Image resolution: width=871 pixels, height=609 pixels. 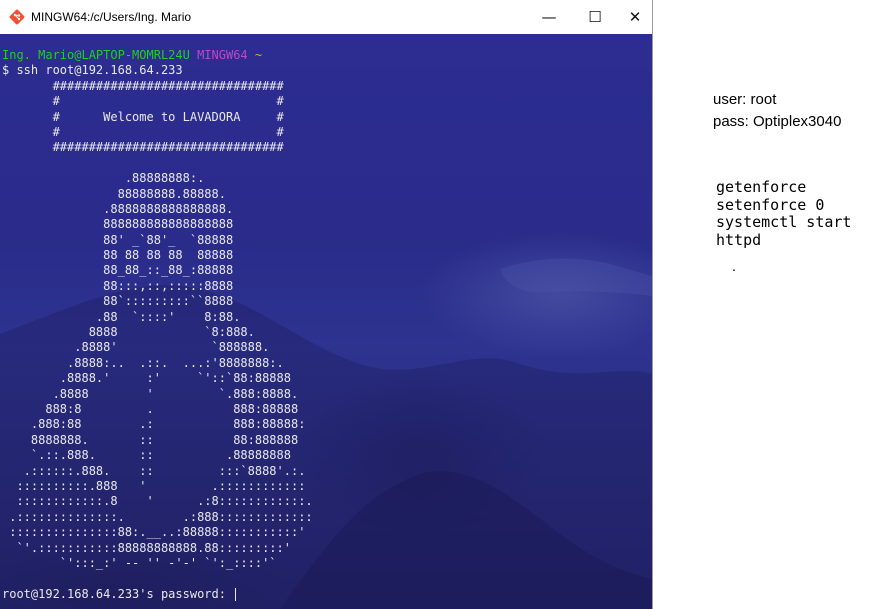 What do you see at coordinates (777, 111) in the screenshot?
I see `notes-panel: user: root pass: Optiplex3040` at bounding box center [777, 111].